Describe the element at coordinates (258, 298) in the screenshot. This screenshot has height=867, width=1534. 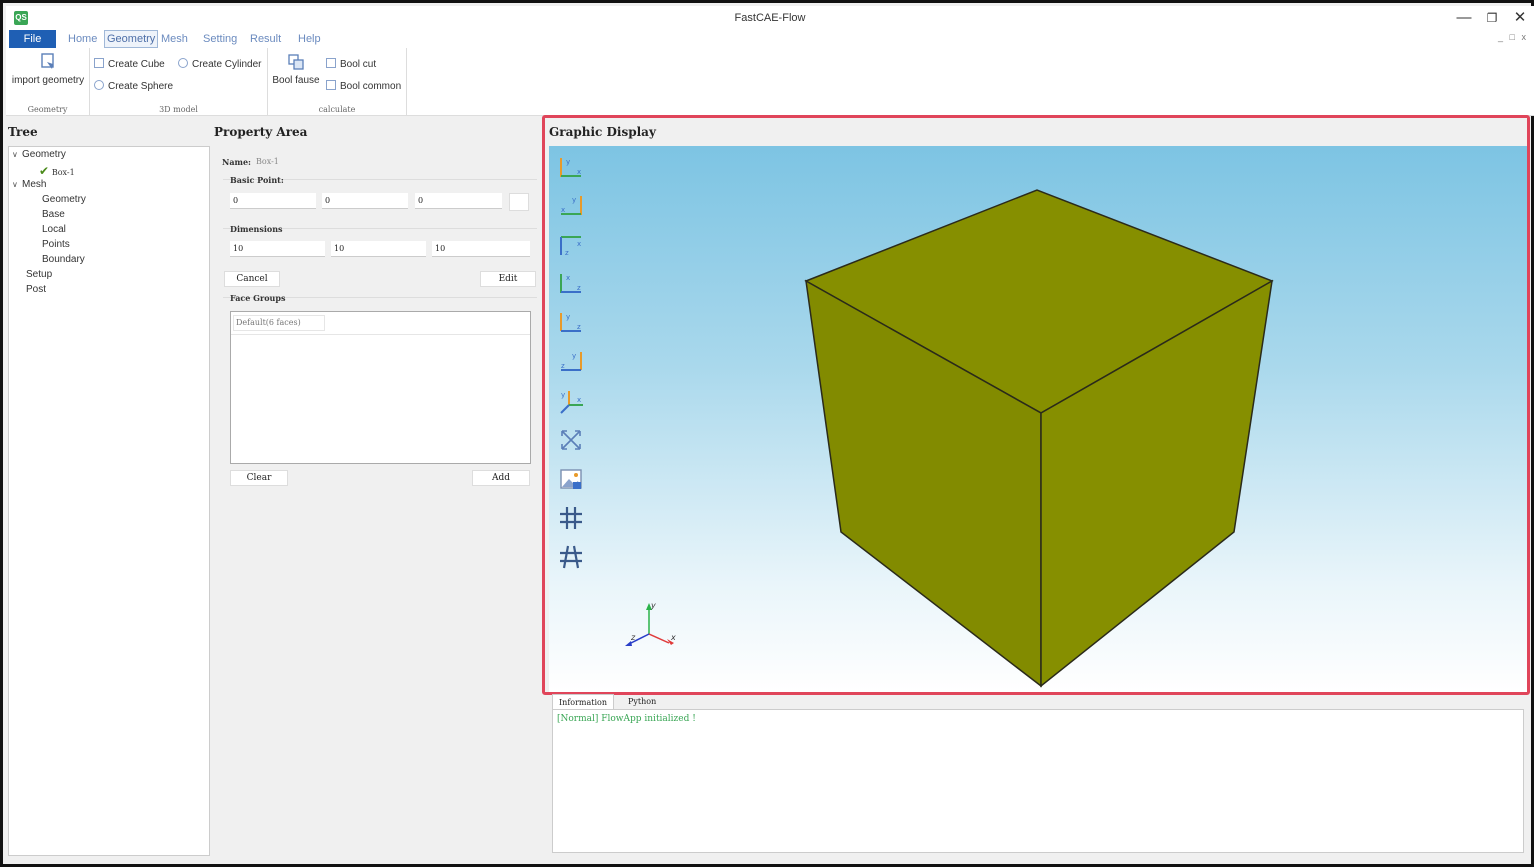
I see `face-groups-label: Face Groups` at that location.